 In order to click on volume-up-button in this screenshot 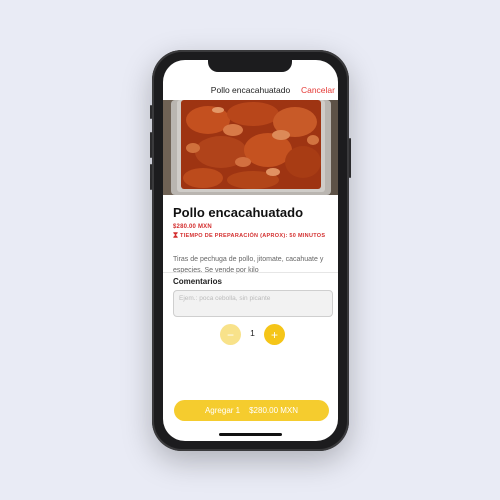, I will do `click(151, 145)`.